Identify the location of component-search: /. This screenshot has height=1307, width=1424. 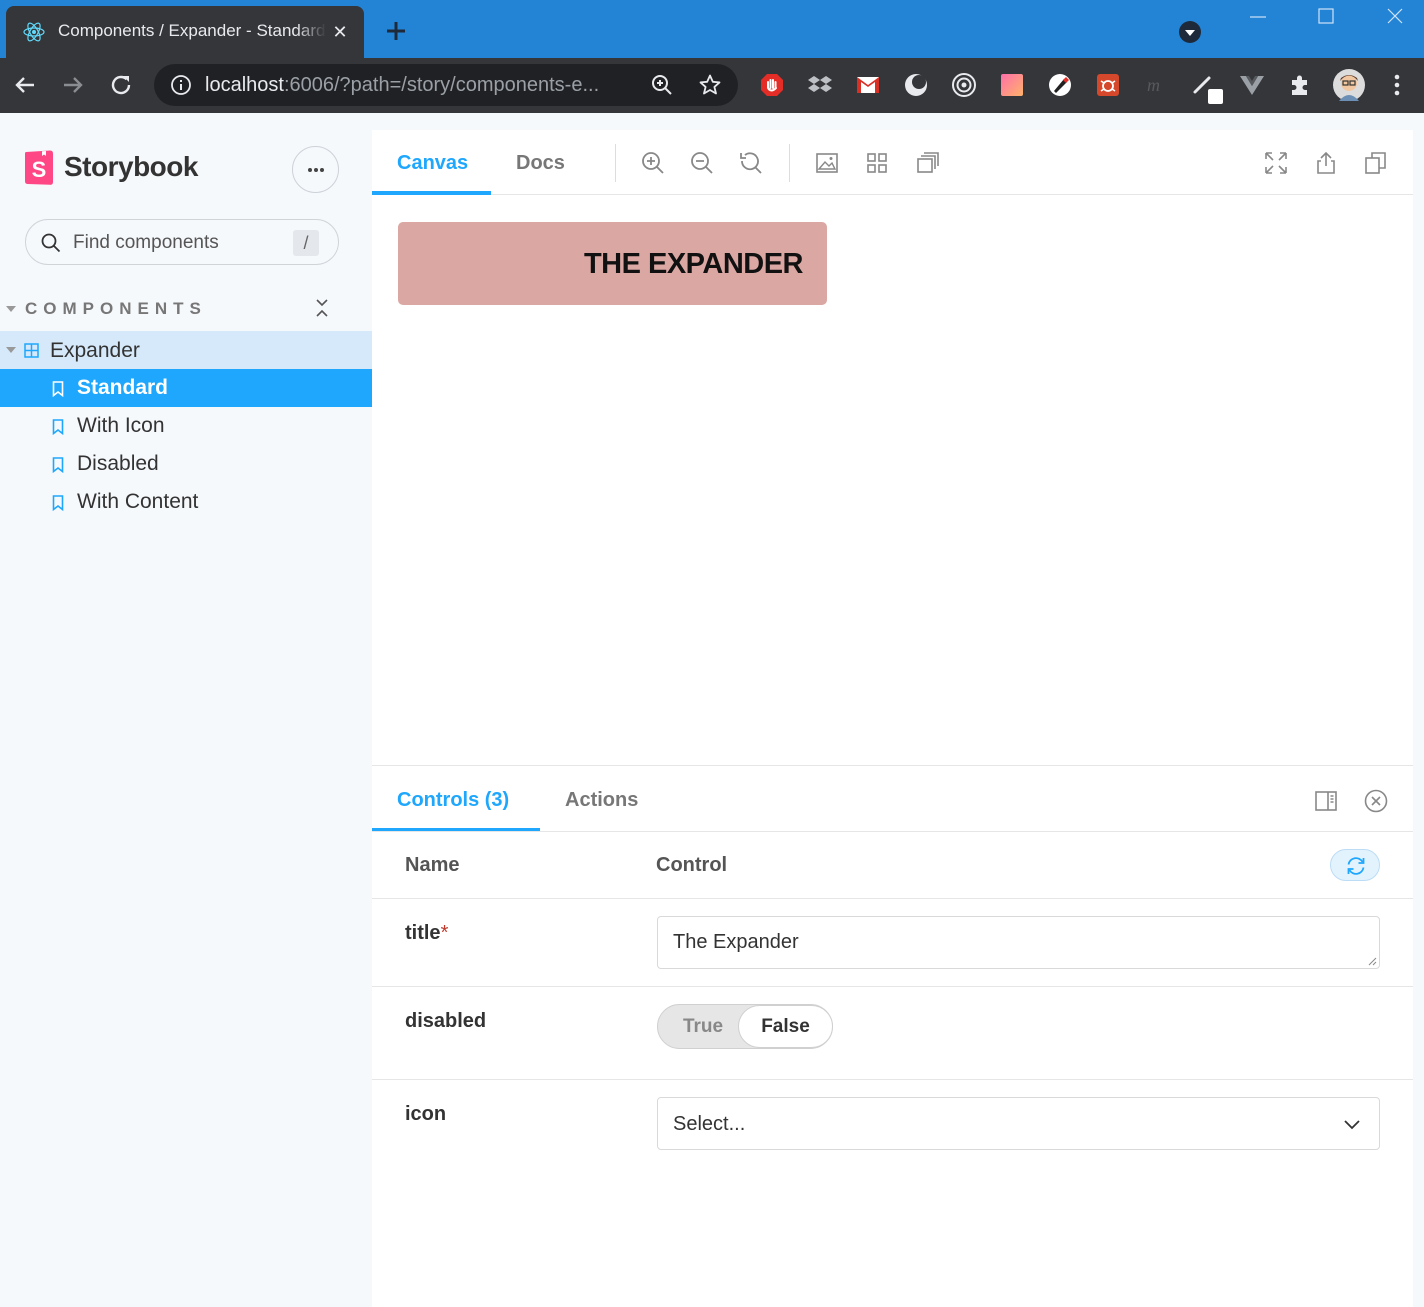
(182, 242).